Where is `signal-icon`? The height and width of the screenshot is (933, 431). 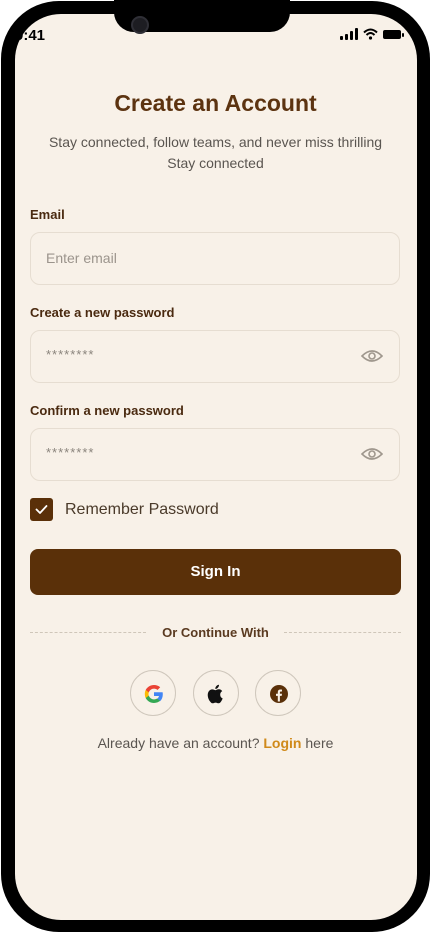
signal-icon is located at coordinates (349, 34).